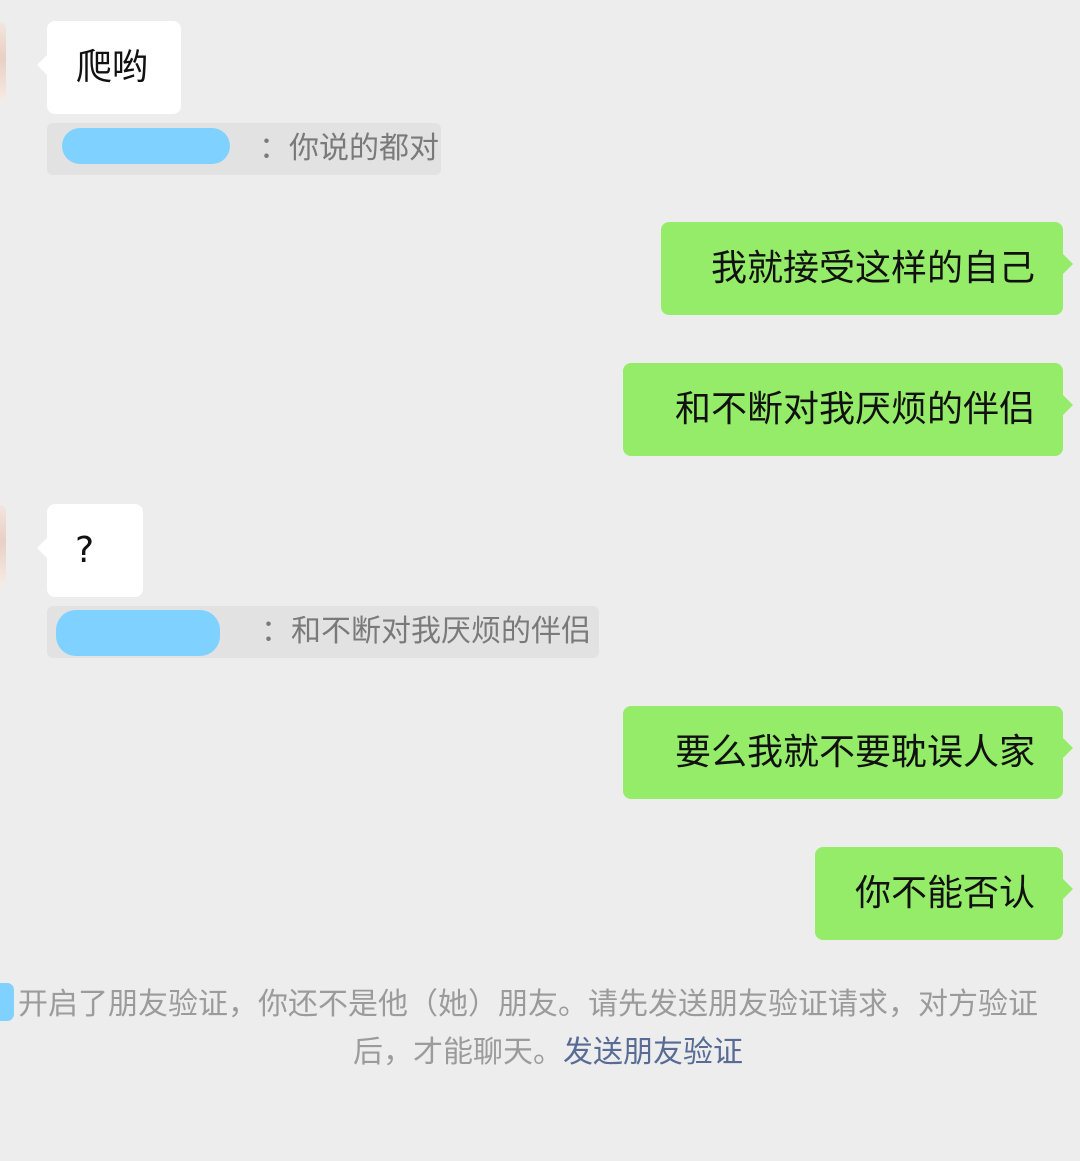 Image resolution: width=1080 pixels, height=1161 pixels. What do you see at coordinates (112, 67) in the screenshot?
I see `message-text: 爬哟` at bounding box center [112, 67].